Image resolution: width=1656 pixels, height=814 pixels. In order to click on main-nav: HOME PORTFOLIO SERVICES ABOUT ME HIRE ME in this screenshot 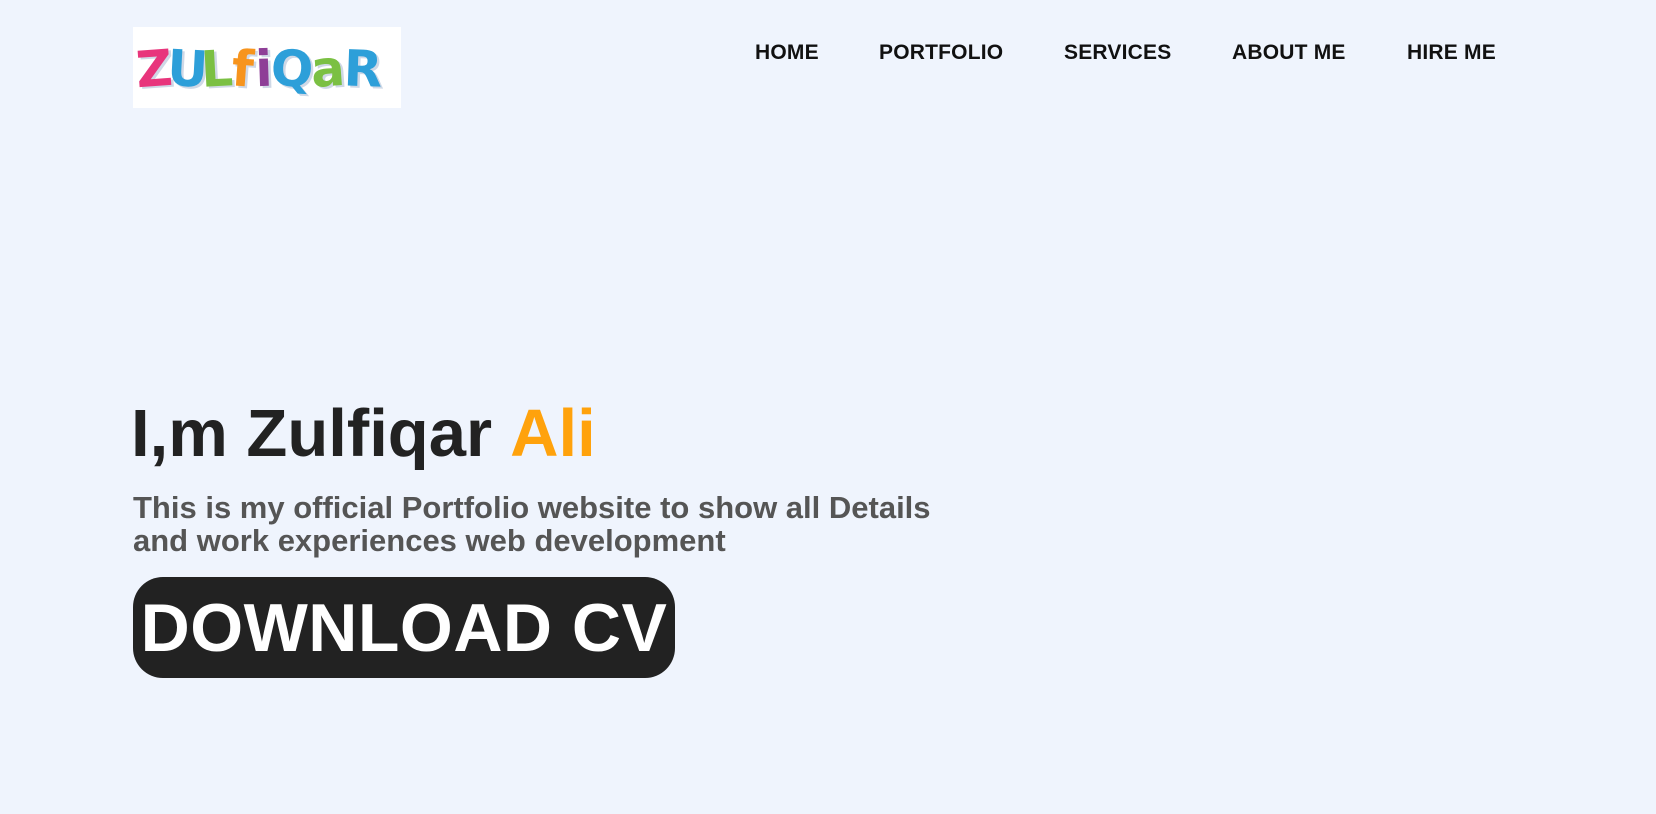, I will do `click(828, 53)`.